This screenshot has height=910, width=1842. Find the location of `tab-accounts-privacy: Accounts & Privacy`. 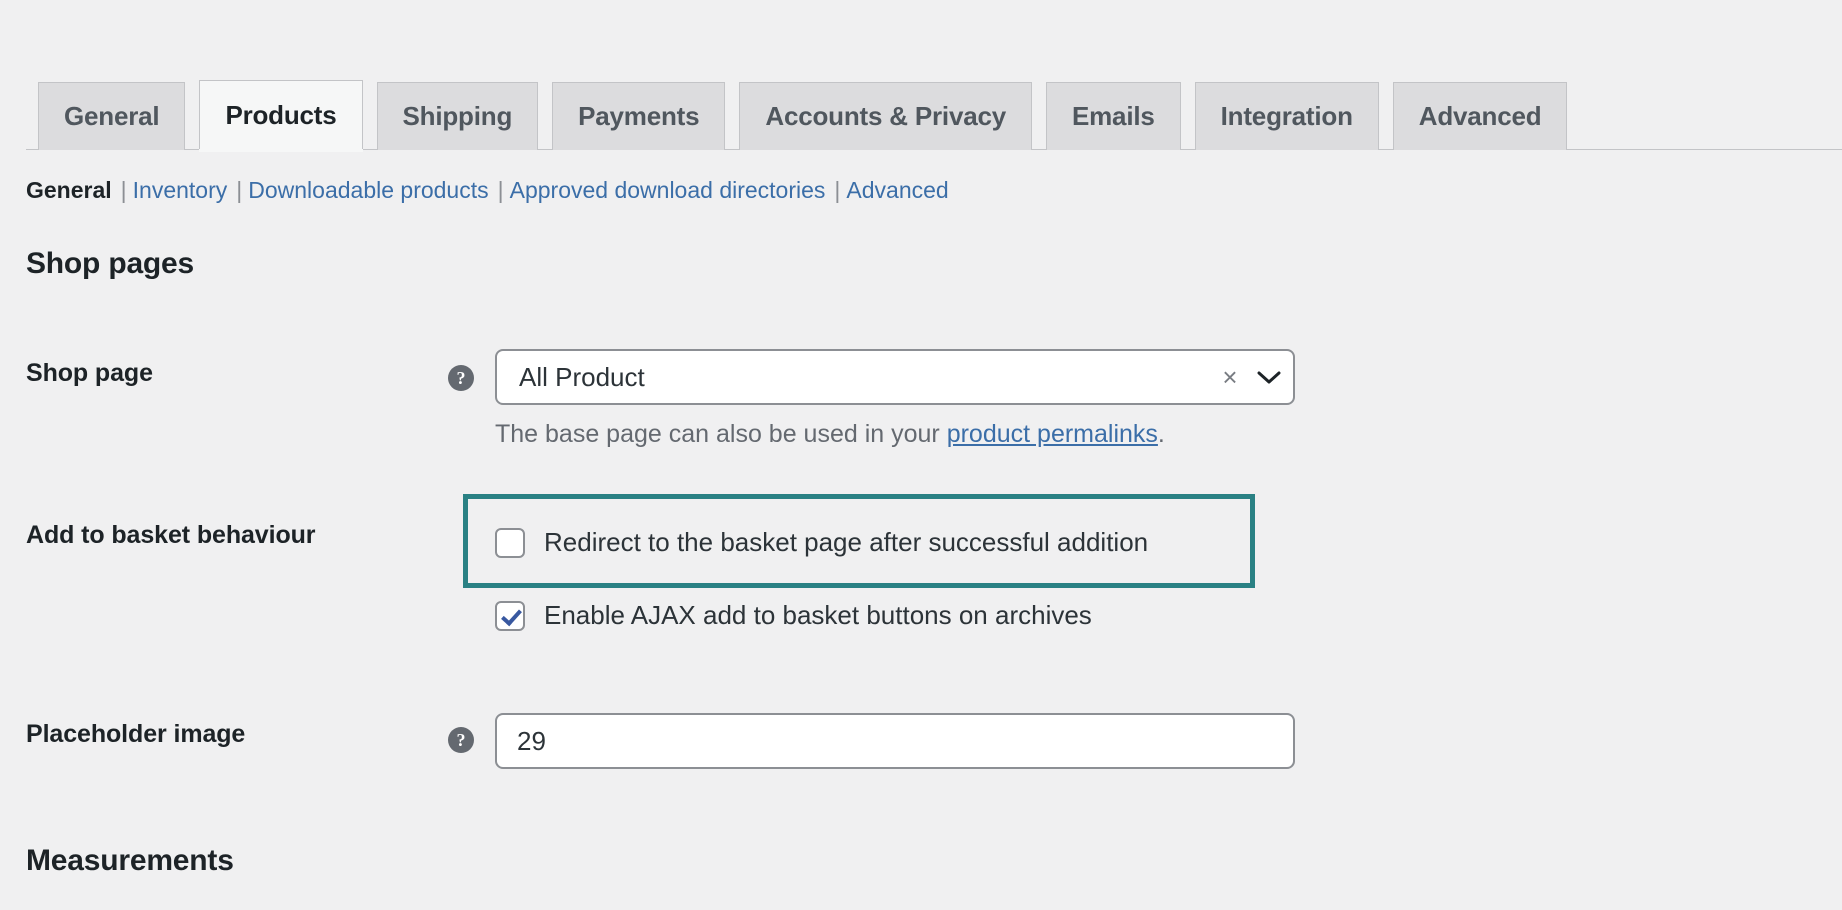

tab-accounts-privacy: Accounts & Privacy is located at coordinates (885, 116).